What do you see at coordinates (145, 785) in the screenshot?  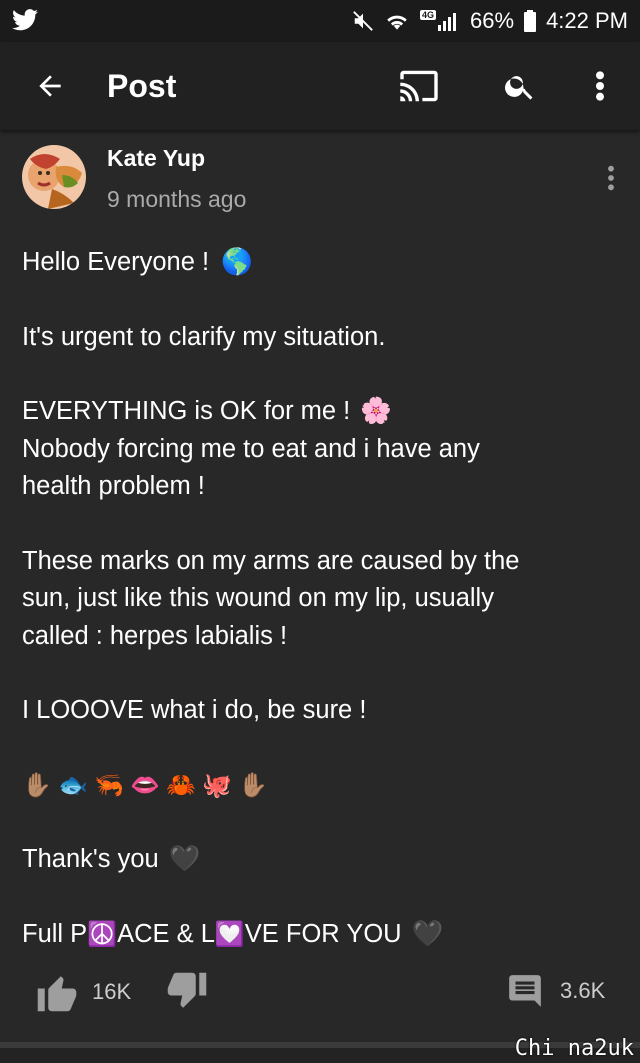 I see `lips-emoji: 👄` at bounding box center [145, 785].